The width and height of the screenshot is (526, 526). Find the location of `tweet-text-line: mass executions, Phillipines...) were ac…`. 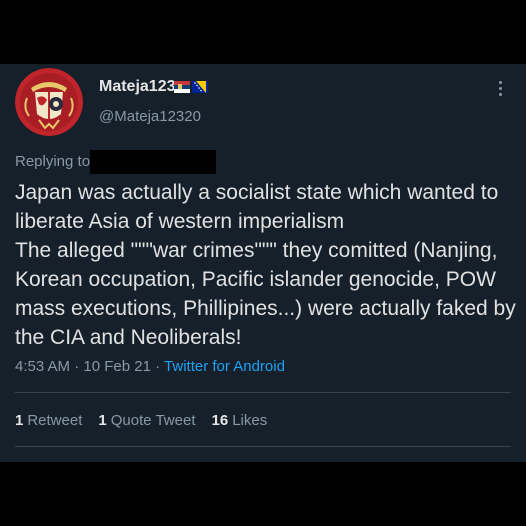

tweet-text-line: mass executions, Phillipines...) were ac… is located at coordinates (265, 308).